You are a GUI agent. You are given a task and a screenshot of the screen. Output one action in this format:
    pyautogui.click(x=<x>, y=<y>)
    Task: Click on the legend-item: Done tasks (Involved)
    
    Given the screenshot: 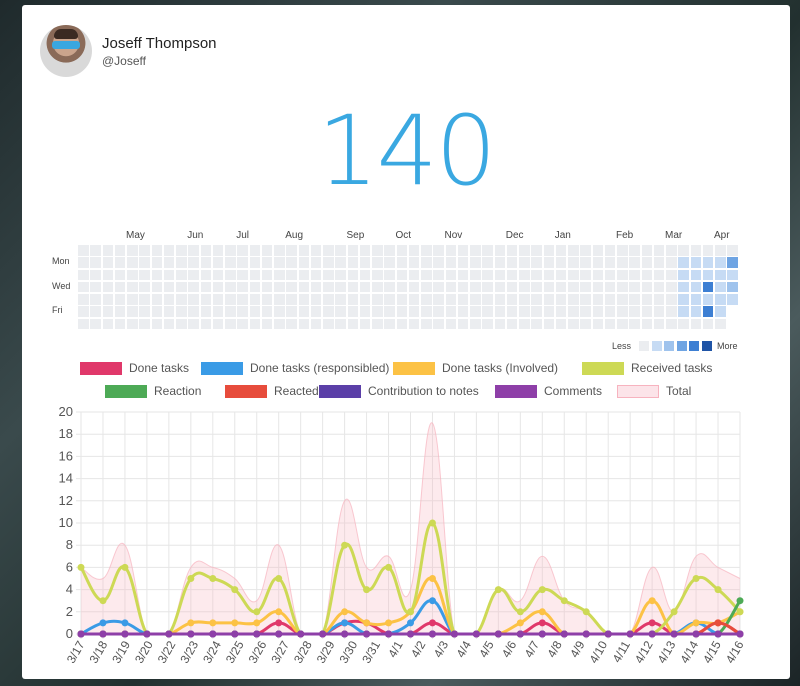 What is the action you would take?
    pyautogui.click(x=475, y=368)
    